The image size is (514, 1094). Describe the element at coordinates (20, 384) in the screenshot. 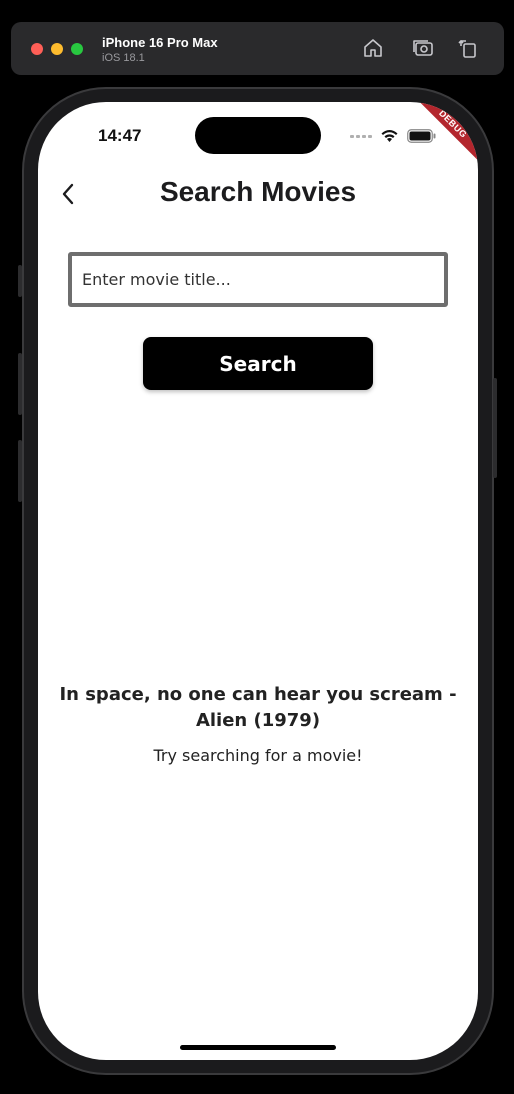

I see `volume-up-button` at that location.